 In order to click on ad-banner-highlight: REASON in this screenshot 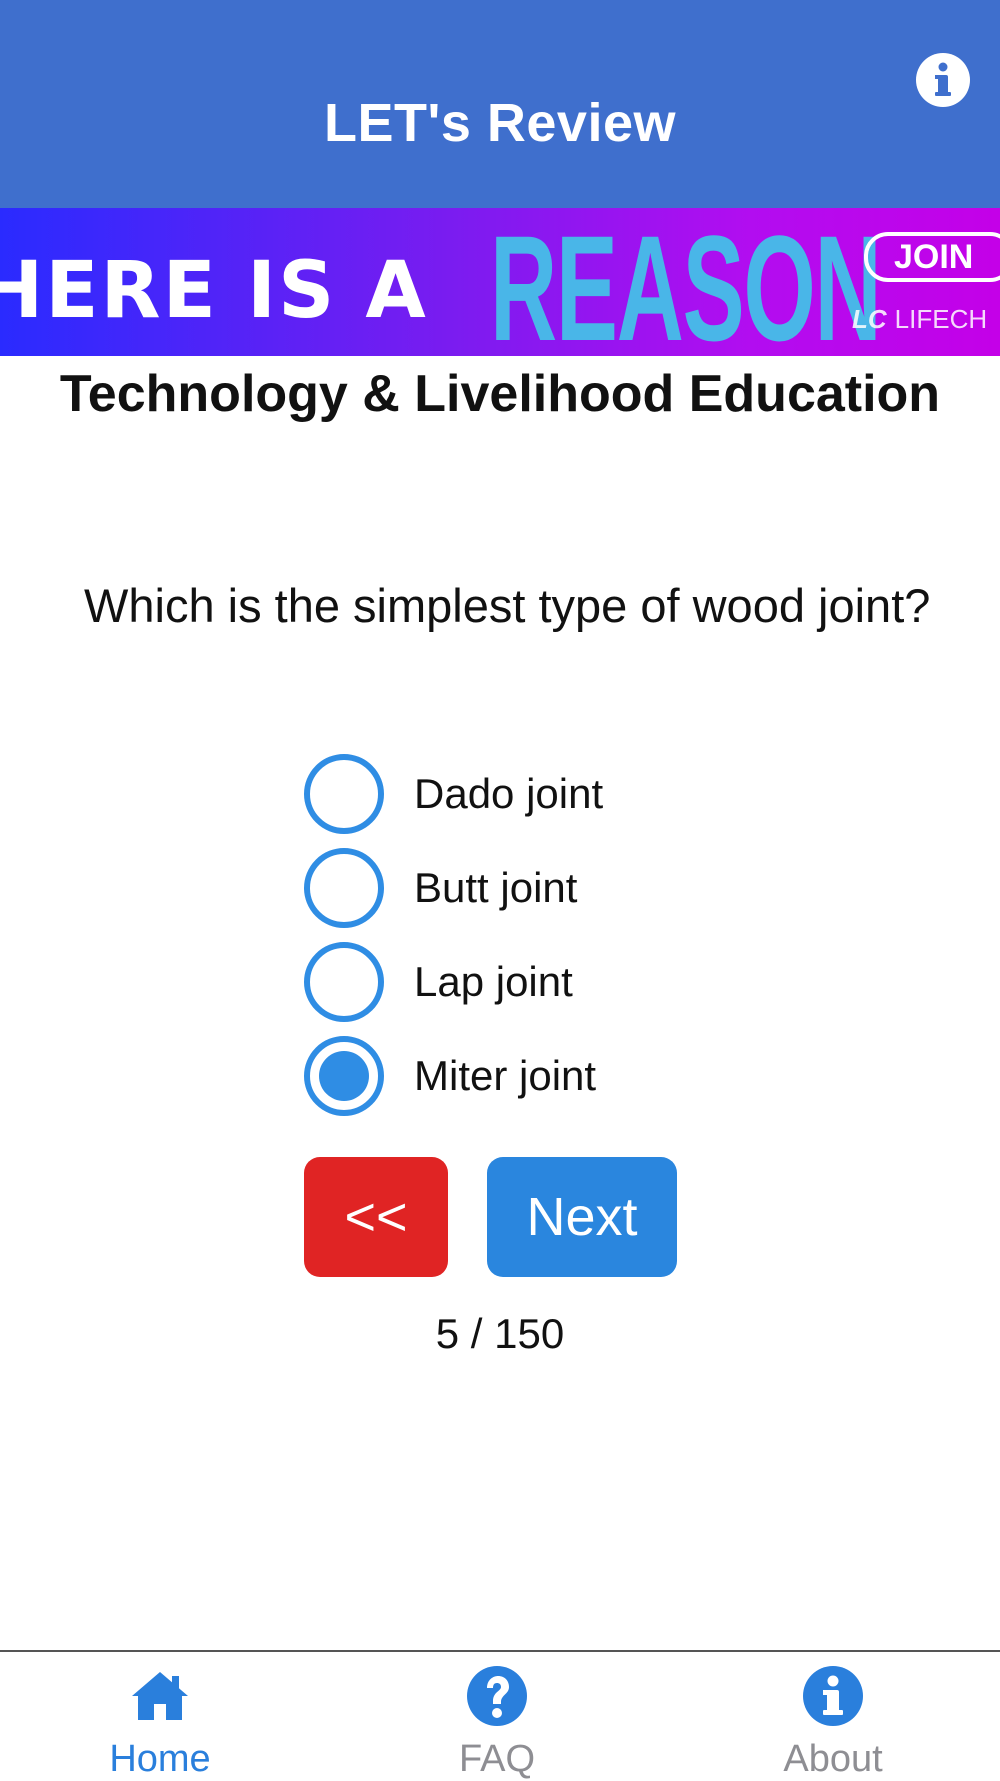, I will do `click(686, 282)`.